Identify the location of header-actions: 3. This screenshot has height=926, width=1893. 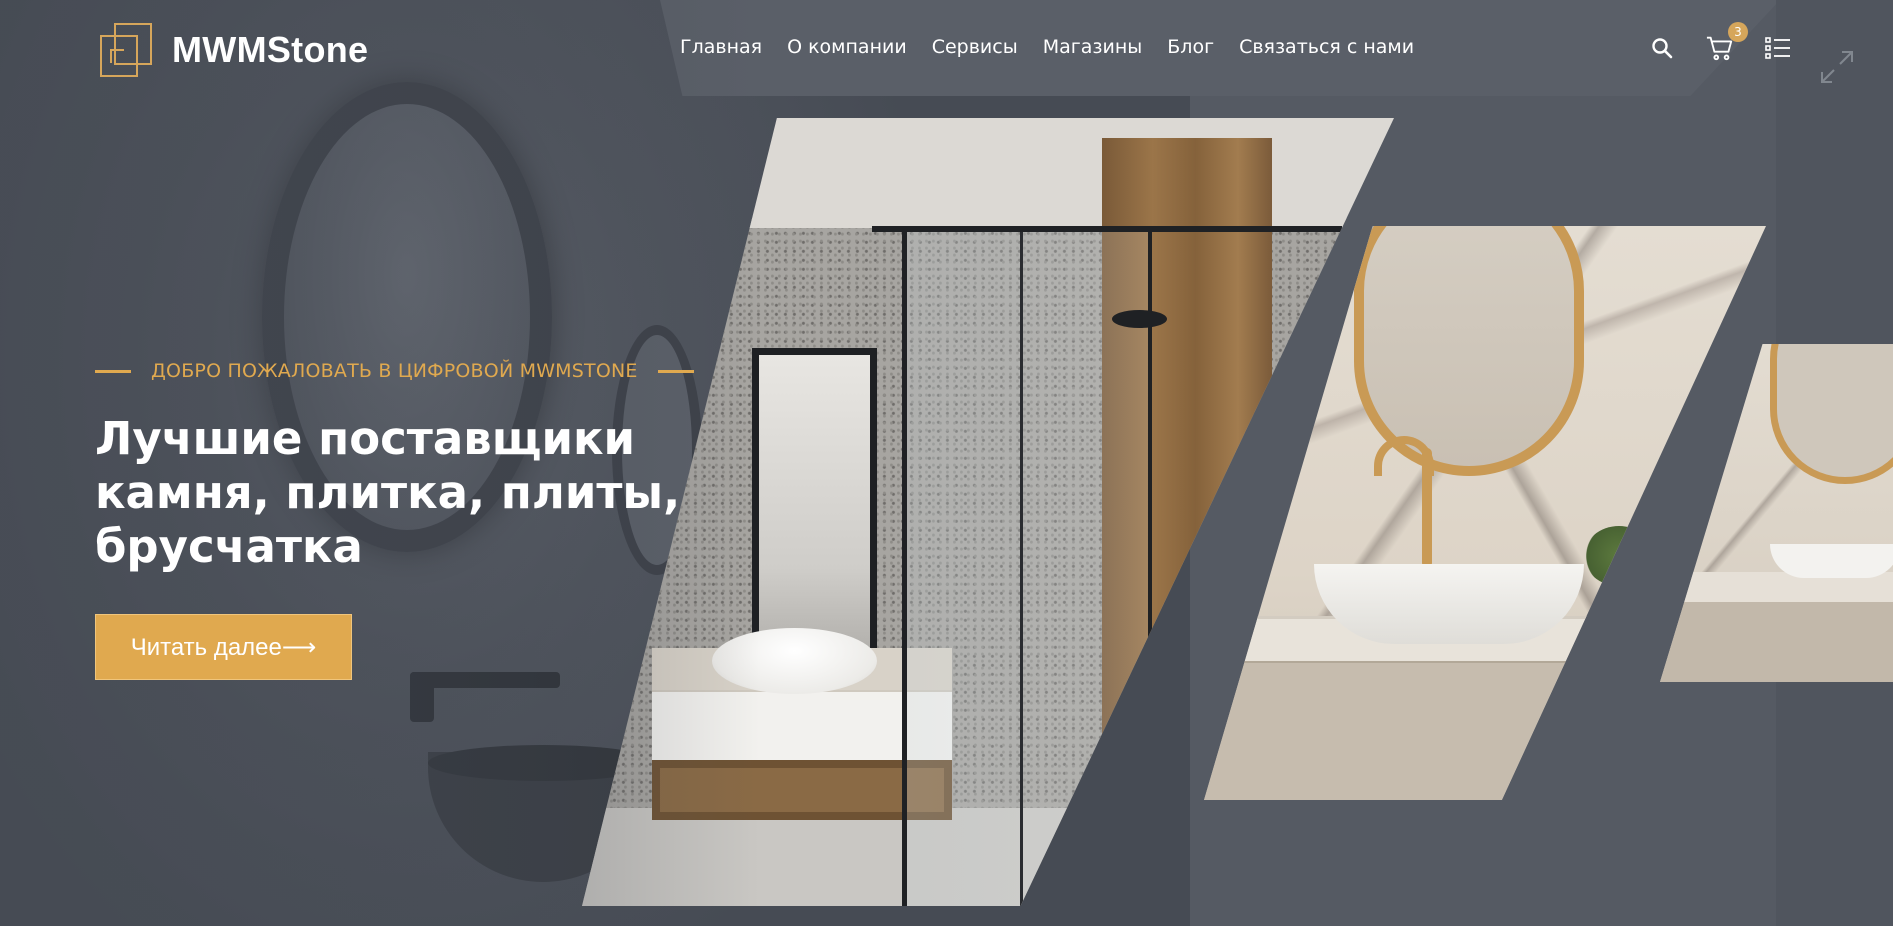
(1720, 44).